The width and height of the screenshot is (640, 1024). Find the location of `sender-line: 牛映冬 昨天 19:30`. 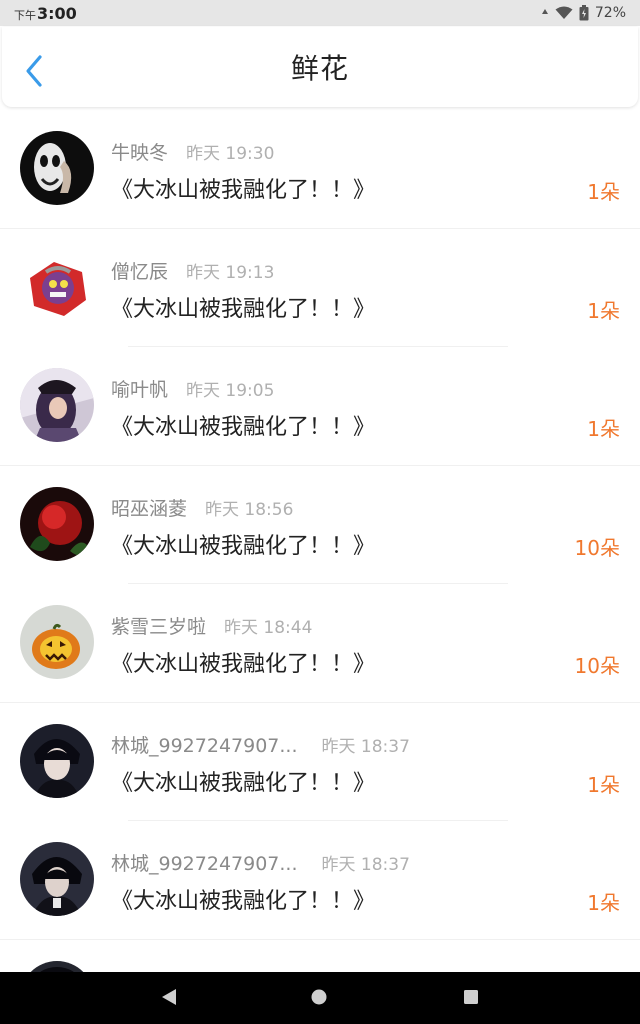

sender-line: 牛映冬 昨天 19:30 is located at coordinates (192, 151).